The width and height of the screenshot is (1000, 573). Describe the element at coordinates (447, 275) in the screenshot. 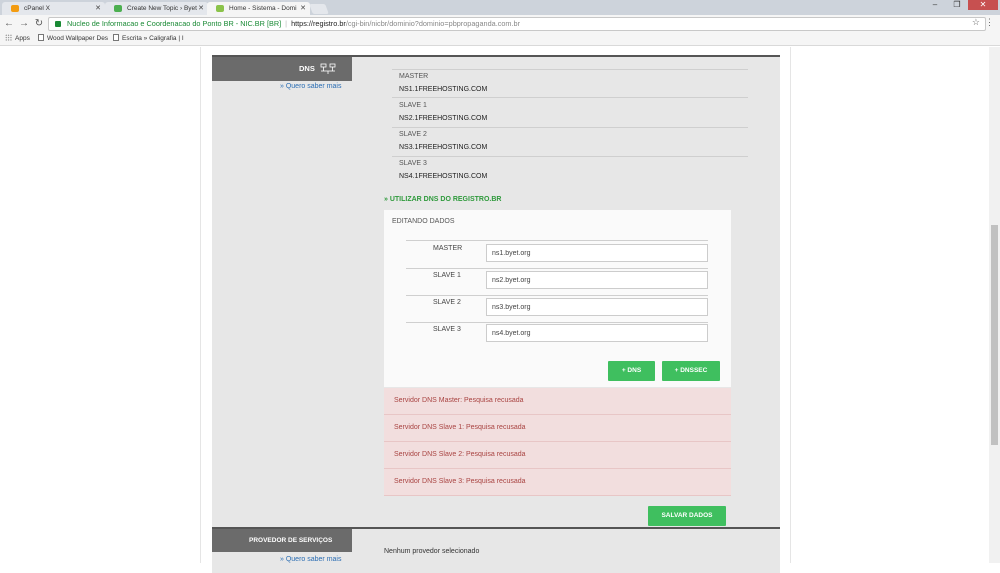

I see `edit-label-slave1: SLAVE 1` at that location.